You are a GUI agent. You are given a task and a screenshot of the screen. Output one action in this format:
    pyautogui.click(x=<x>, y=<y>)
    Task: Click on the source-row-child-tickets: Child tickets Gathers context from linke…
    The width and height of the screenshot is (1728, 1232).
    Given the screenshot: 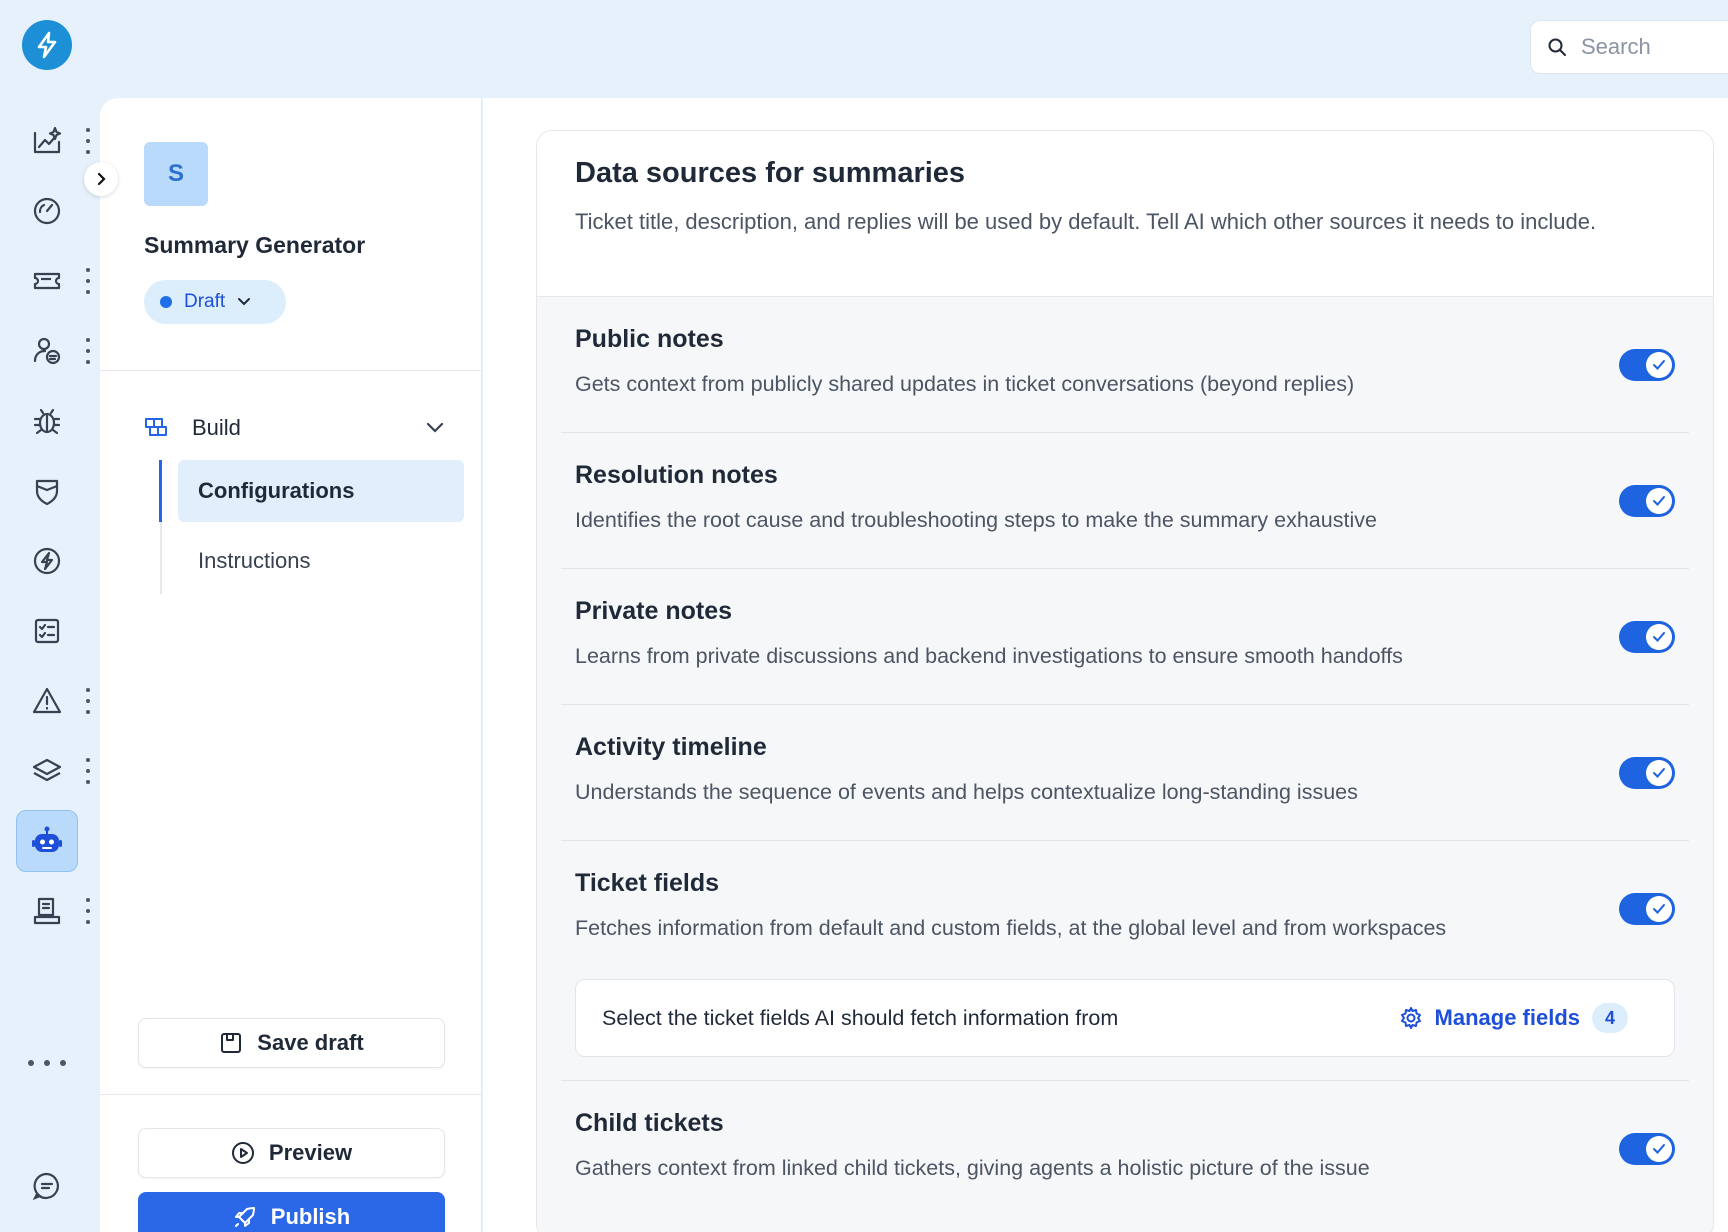 What is the action you would take?
    pyautogui.click(x=1125, y=1149)
    